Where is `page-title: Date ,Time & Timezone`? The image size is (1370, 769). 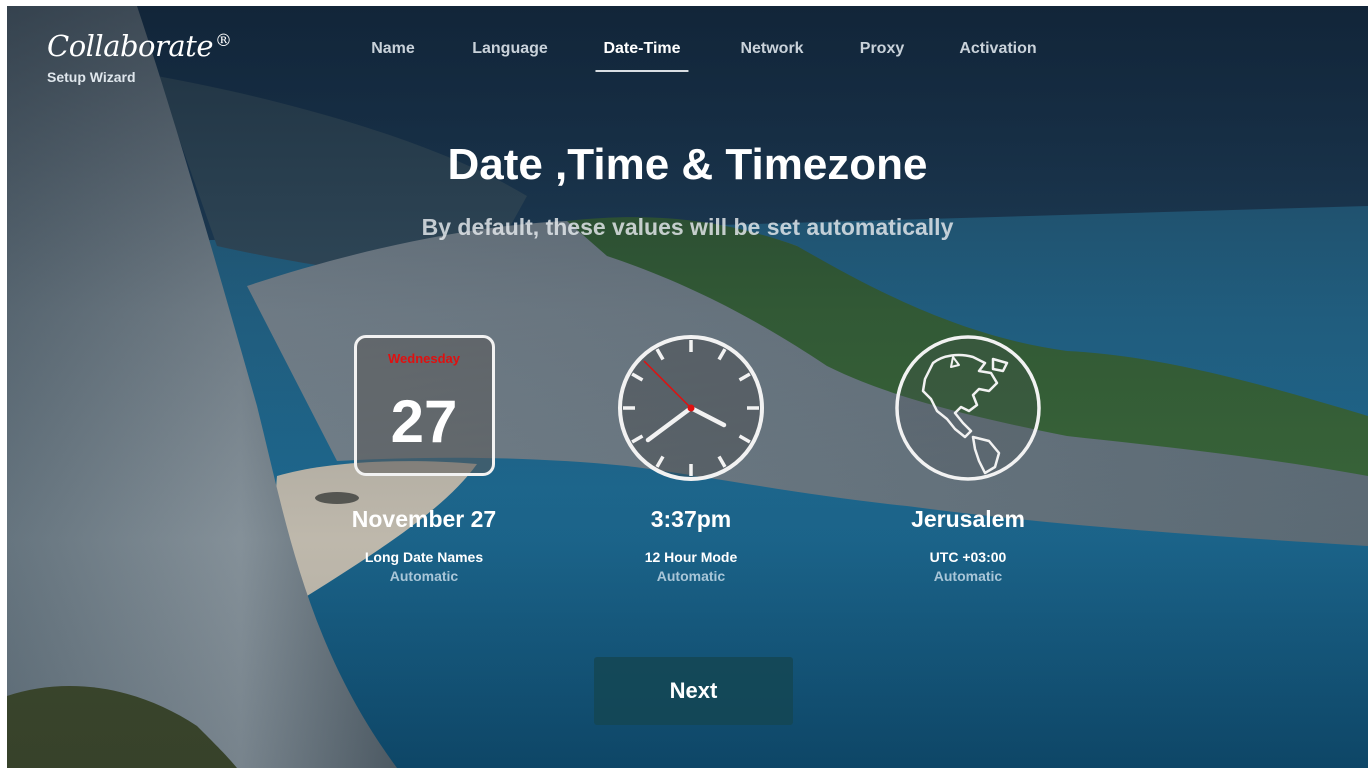
page-title: Date ,Time & Timezone is located at coordinates (687, 164).